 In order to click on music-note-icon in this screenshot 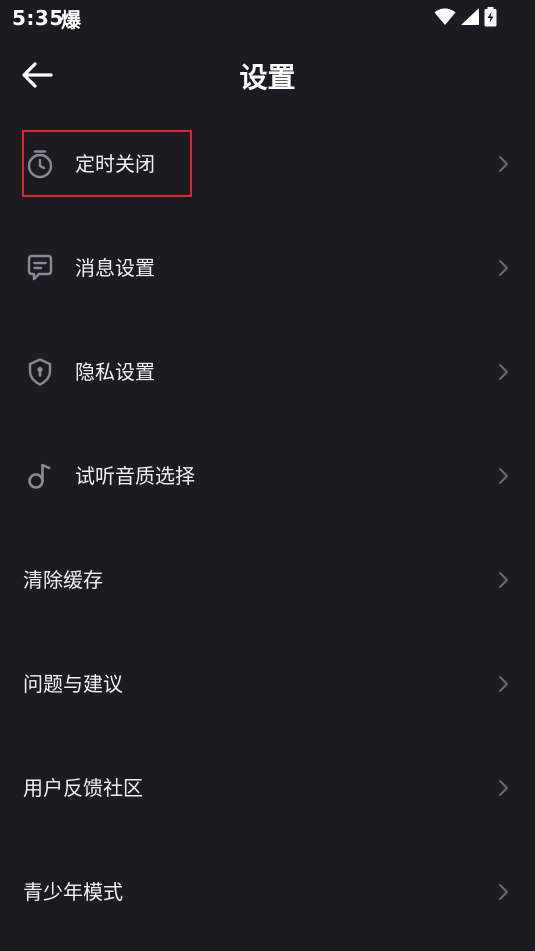, I will do `click(40, 476)`.